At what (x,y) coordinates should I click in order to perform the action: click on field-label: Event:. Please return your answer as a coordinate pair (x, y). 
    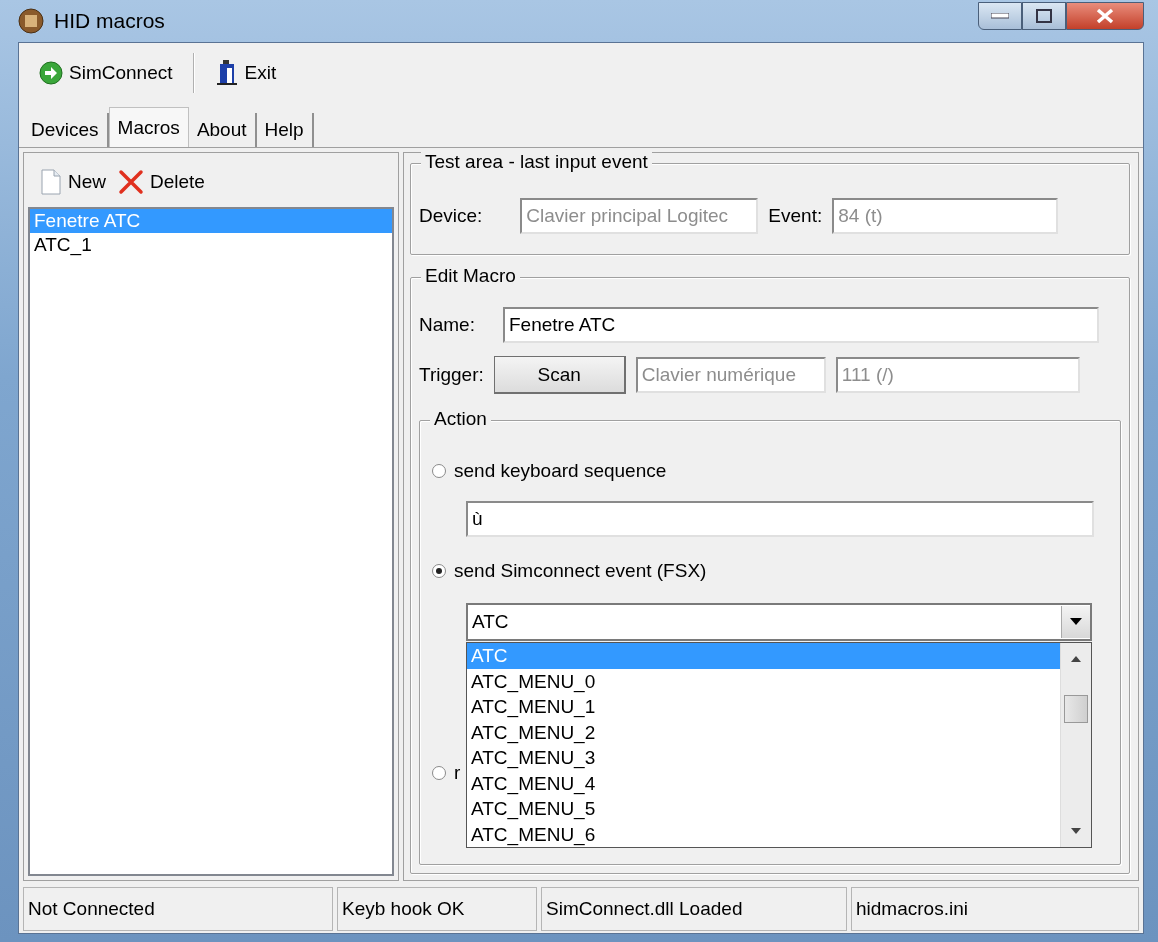
    Looking at the image, I should click on (795, 216).